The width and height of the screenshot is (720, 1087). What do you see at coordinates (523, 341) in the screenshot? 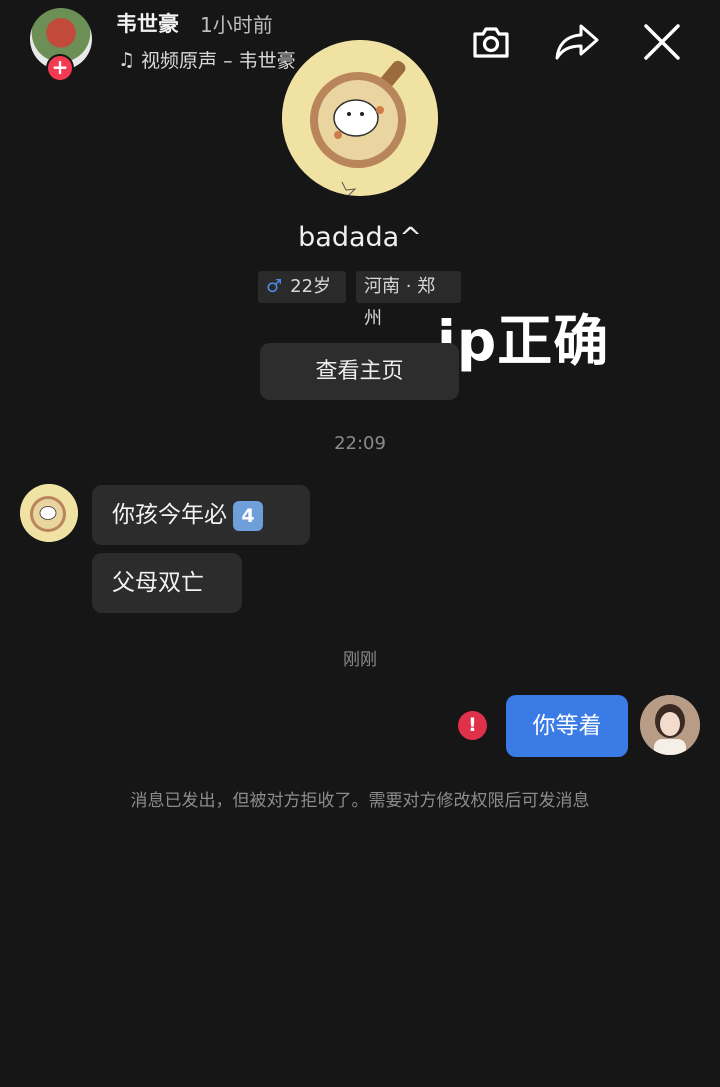
I see `overlay-caption: ip正确` at bounding box center [523, 341].